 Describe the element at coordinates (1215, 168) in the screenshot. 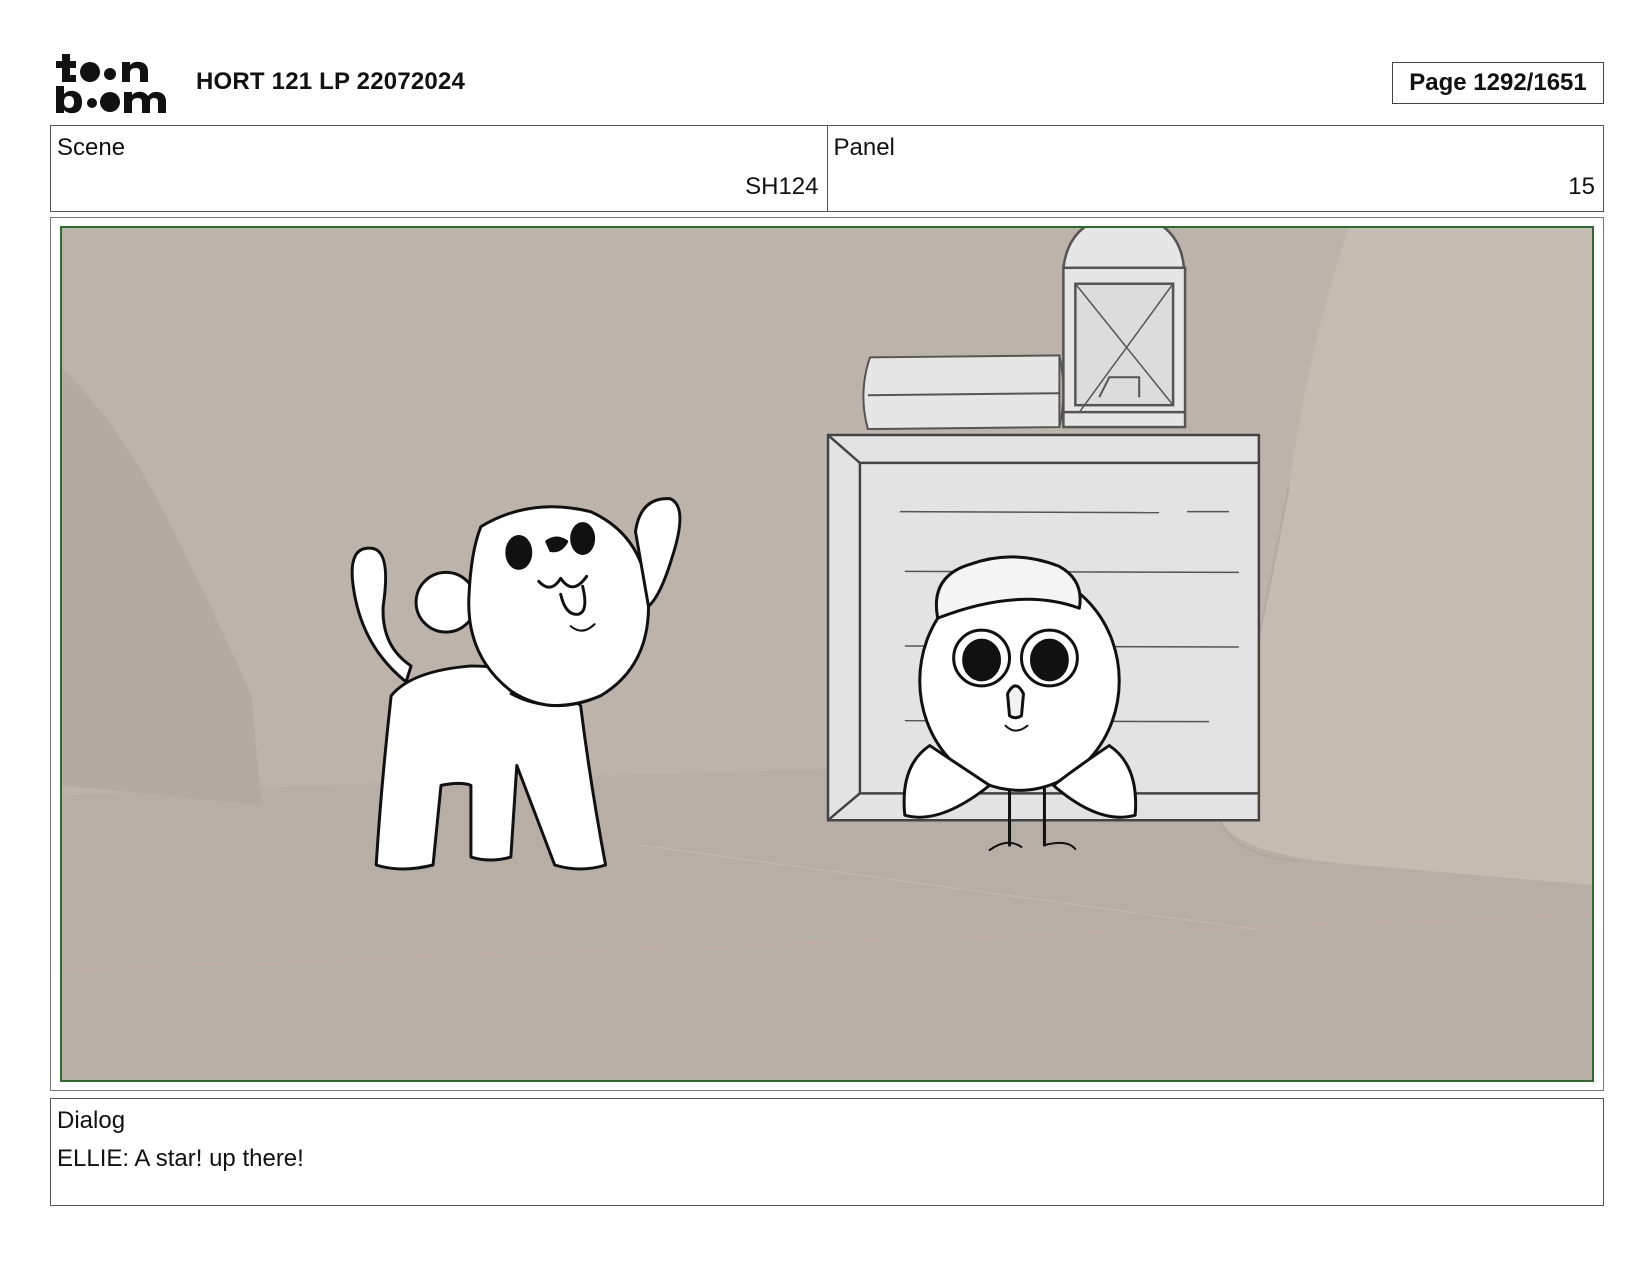

I see `panel-cell: Panel 15` at that location.